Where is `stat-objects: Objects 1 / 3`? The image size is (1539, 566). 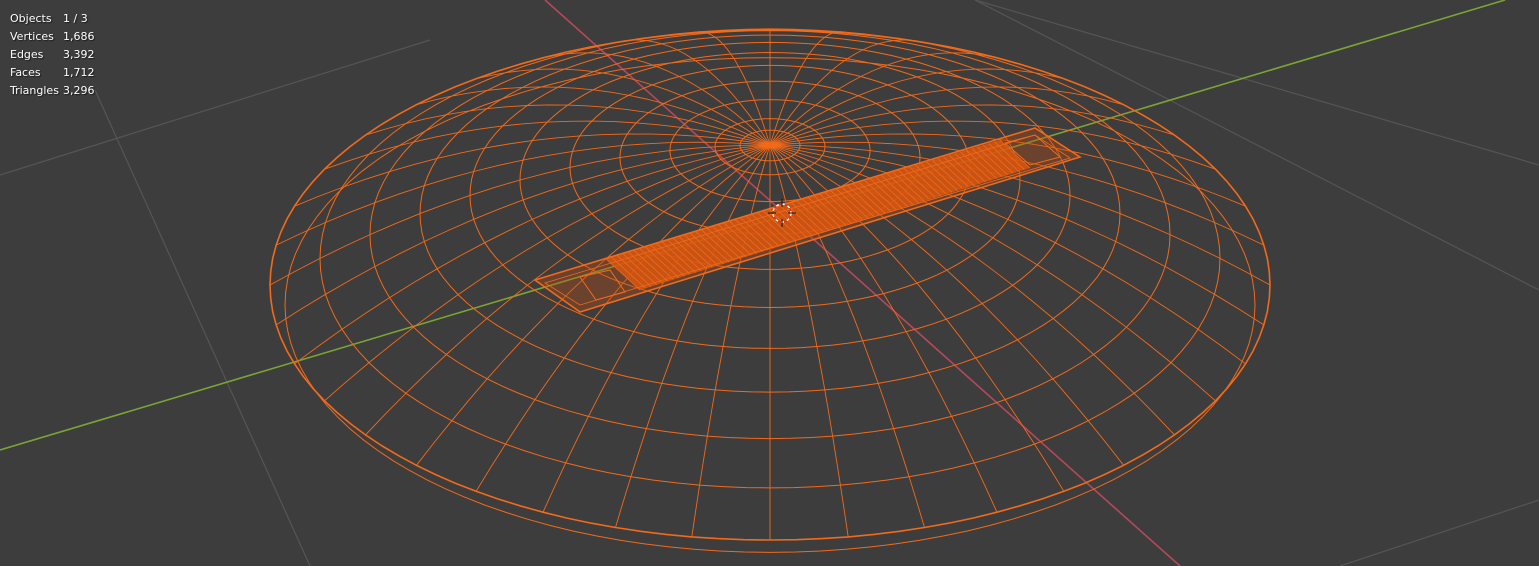 stat-objects: Objects 1 / 3 is located at coordinates (52, 19).